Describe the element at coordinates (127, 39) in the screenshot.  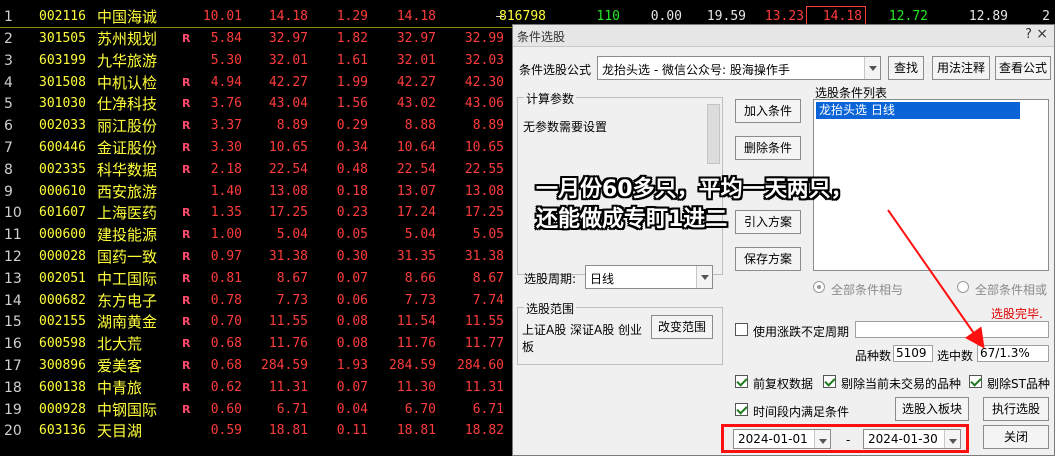
I see `stock-name: 苏州规划` at that location.